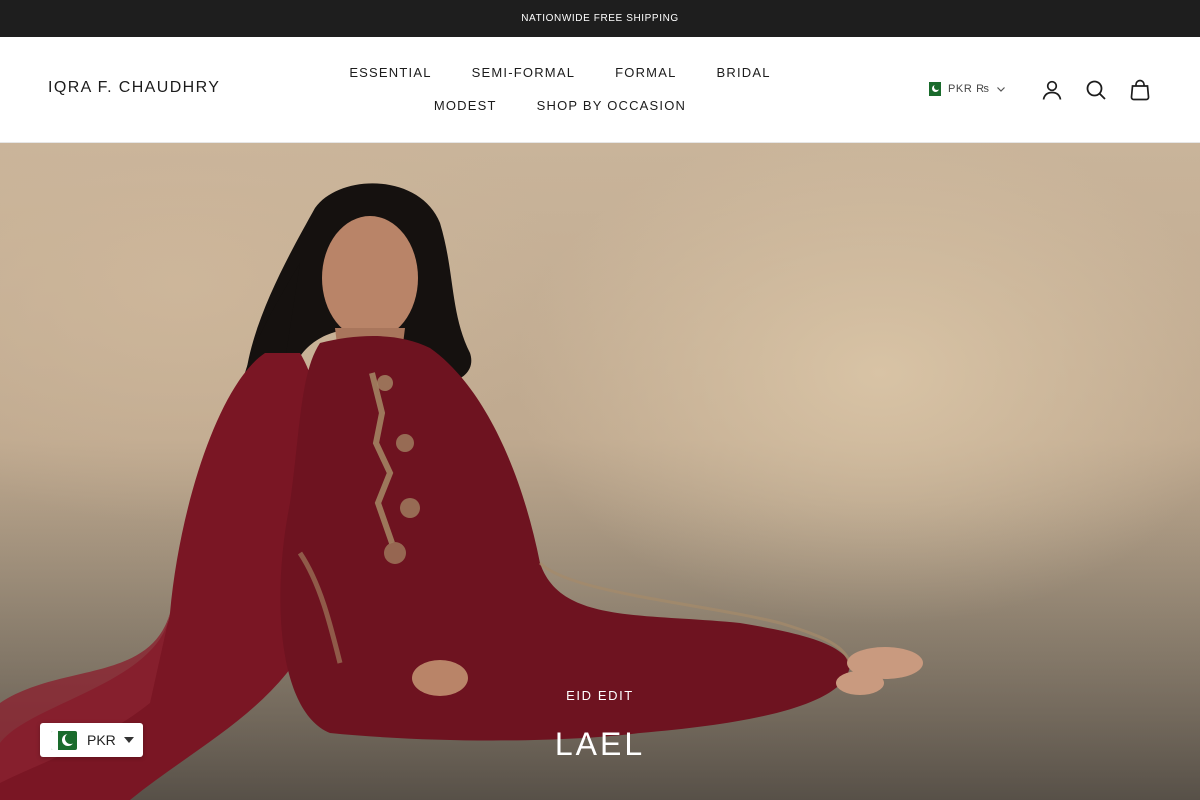 The height and width of the screenshot is (800, 1200). Describe the element at coordinates (1096, 90) in the screenshot. I see `search-icon` at that location.